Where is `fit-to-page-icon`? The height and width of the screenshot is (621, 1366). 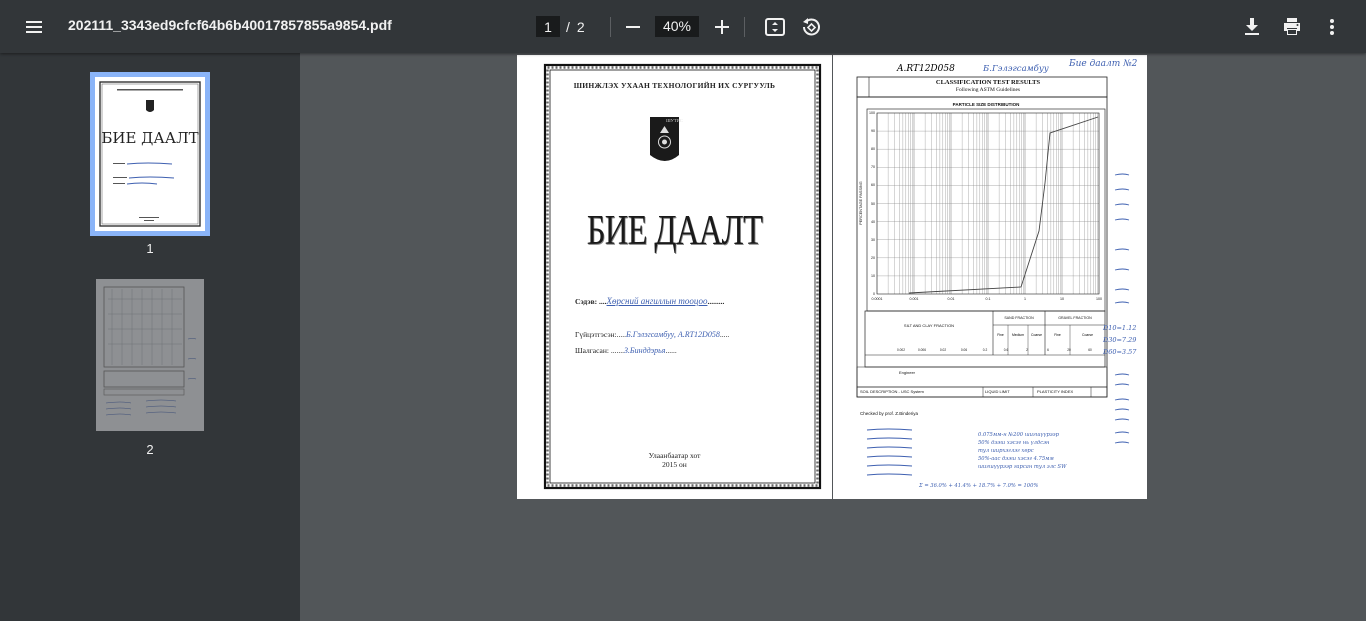
fit-to-page-icon is located at coordinates (775, 27).